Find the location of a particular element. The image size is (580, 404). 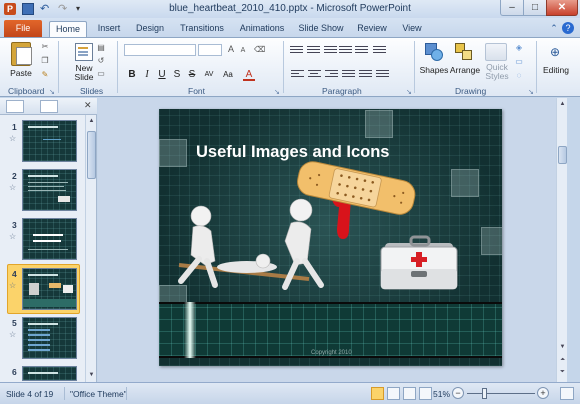

layout-icon: ▤ is located at coordinates (101, 47).